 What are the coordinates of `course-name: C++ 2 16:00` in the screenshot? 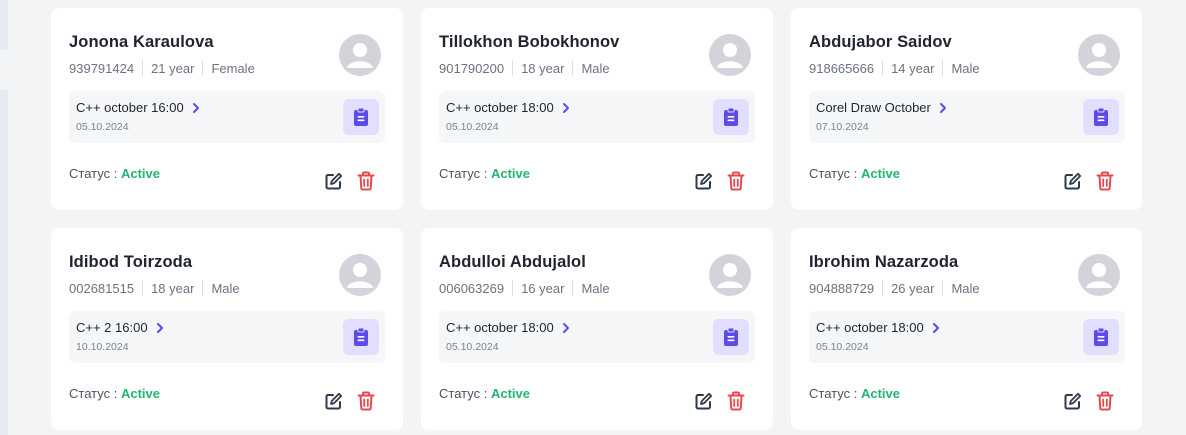 It's located at (112, 327).